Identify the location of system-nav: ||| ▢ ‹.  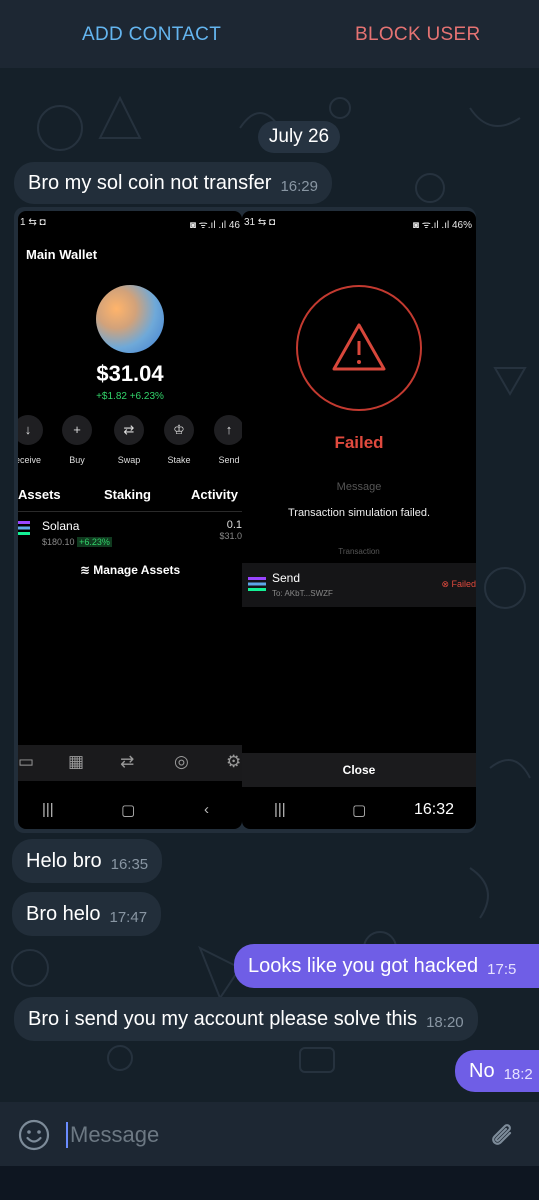
(130, 812).